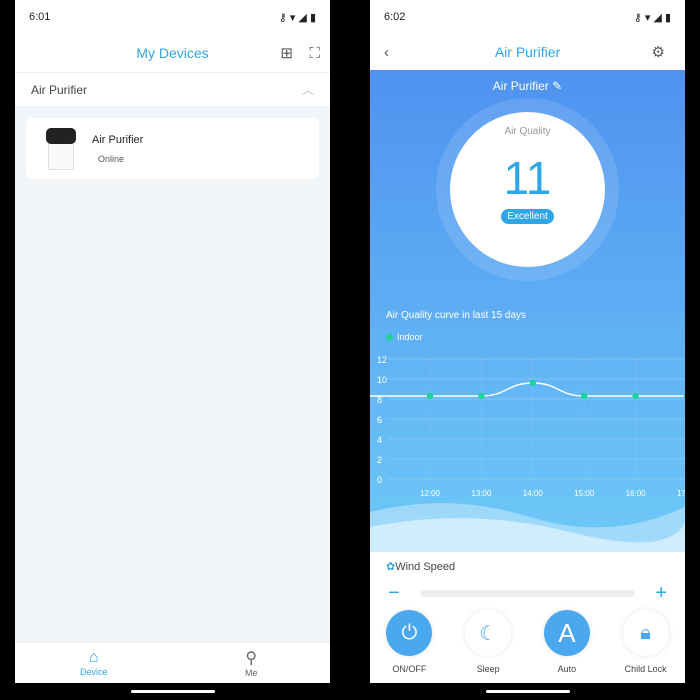 The image size is (700, 700). I want to click on legend: Indoor, so click(404, 337).